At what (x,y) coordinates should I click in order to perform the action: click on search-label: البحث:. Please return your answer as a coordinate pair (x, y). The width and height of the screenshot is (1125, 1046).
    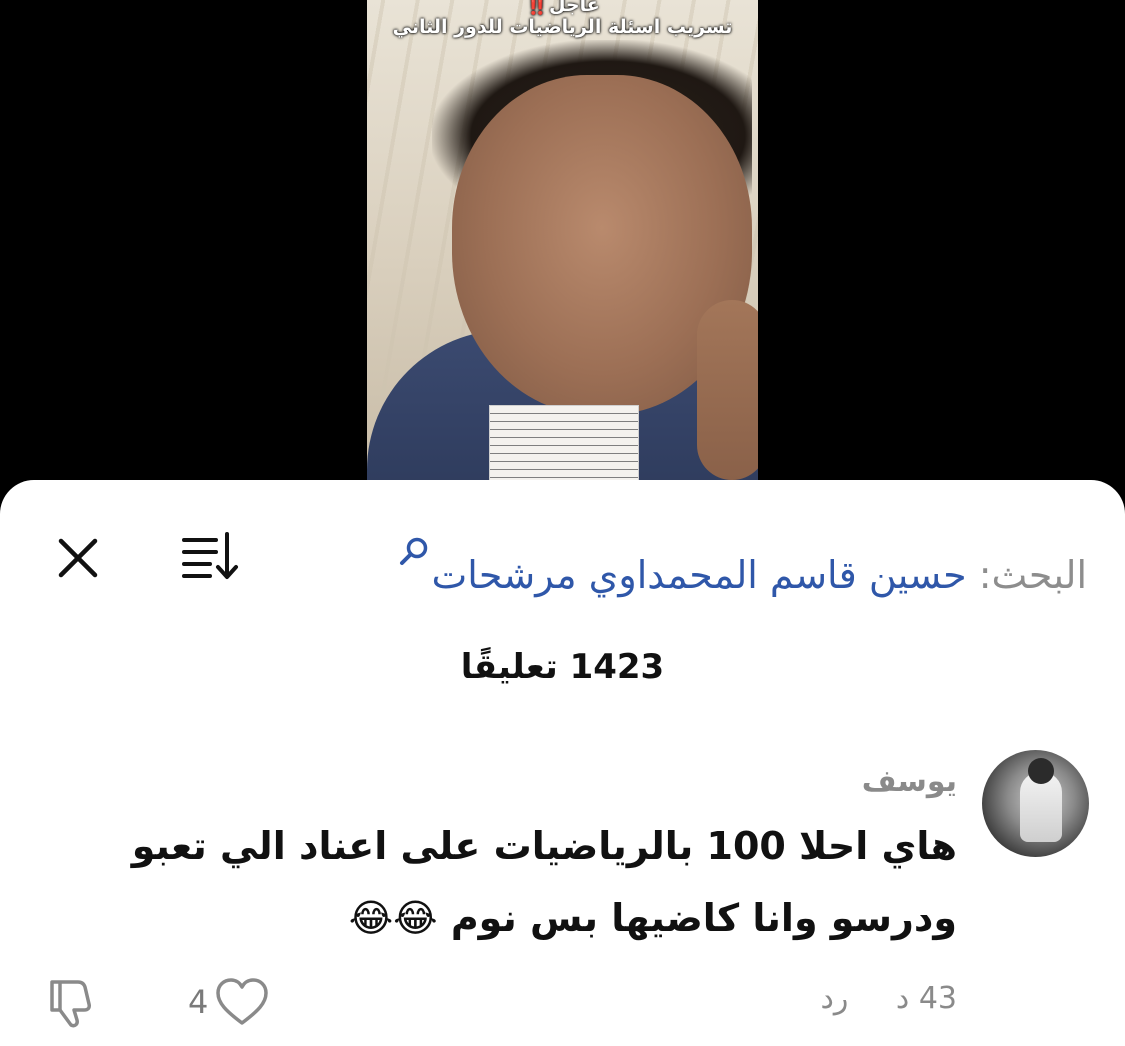
    Looking at the image, I should click on (1026, 575).